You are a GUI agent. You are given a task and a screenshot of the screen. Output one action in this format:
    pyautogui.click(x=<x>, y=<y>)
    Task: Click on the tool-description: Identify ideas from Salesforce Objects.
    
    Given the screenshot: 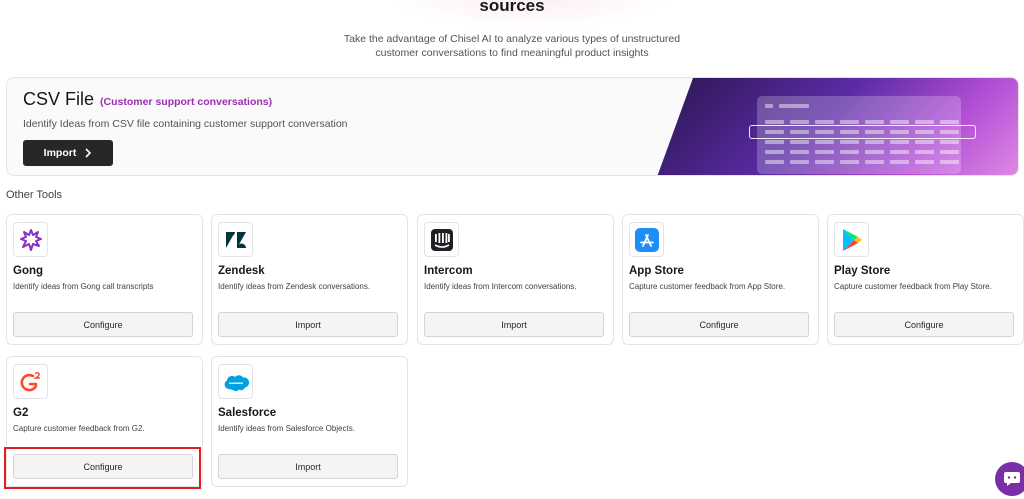 What is the action you would take?
    pyautogui.click(x=286, y=428)
    